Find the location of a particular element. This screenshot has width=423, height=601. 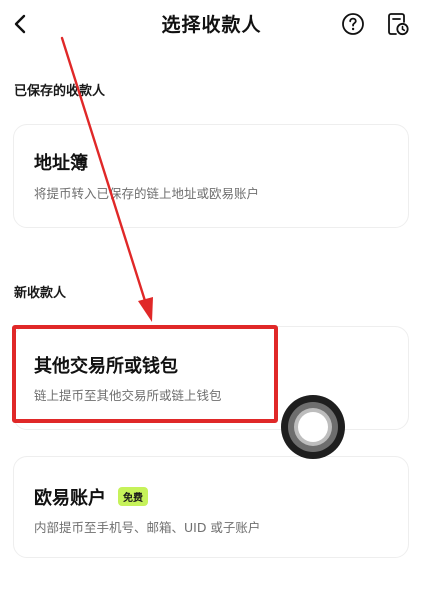

saved-recipients-heading: 已保存的收款人 is located at coordinates (60, 91).